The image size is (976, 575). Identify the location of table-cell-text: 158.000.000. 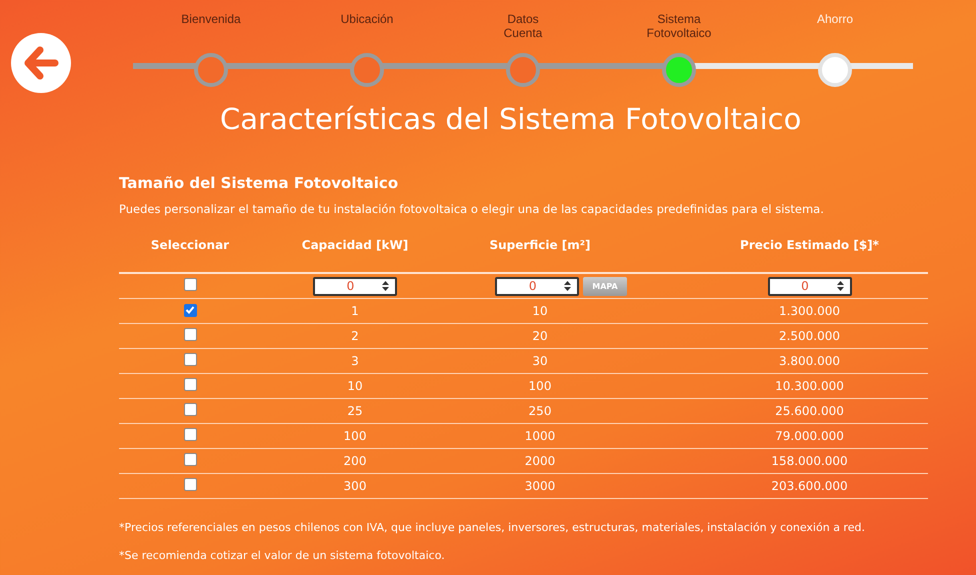
(809, 461).